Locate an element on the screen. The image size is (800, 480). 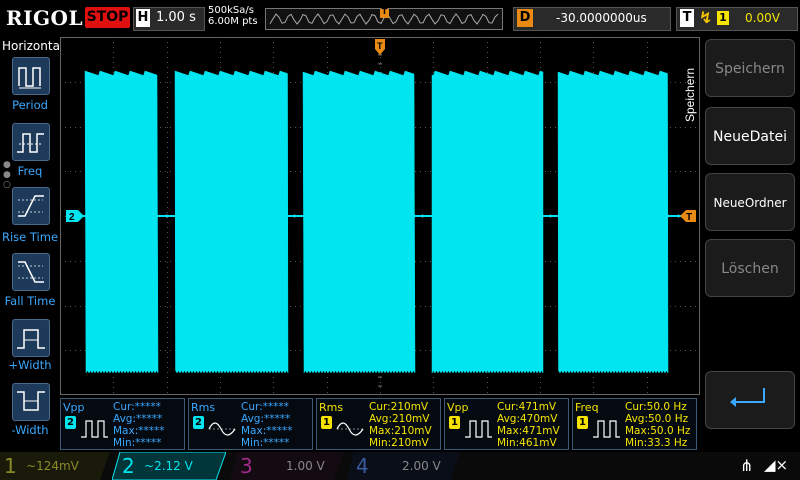
return-arrow-icon is located at coordinates (747, 397).